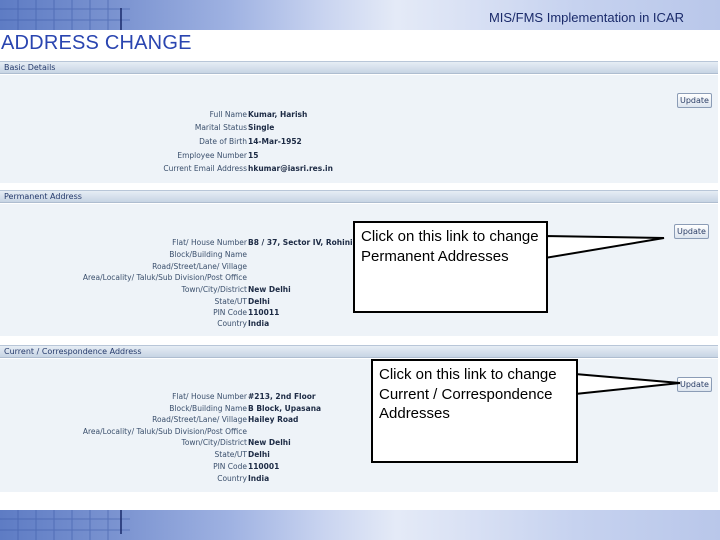 The image size is (720, 540). I want to click on permanent-callout-arrow, so click(604, 247).